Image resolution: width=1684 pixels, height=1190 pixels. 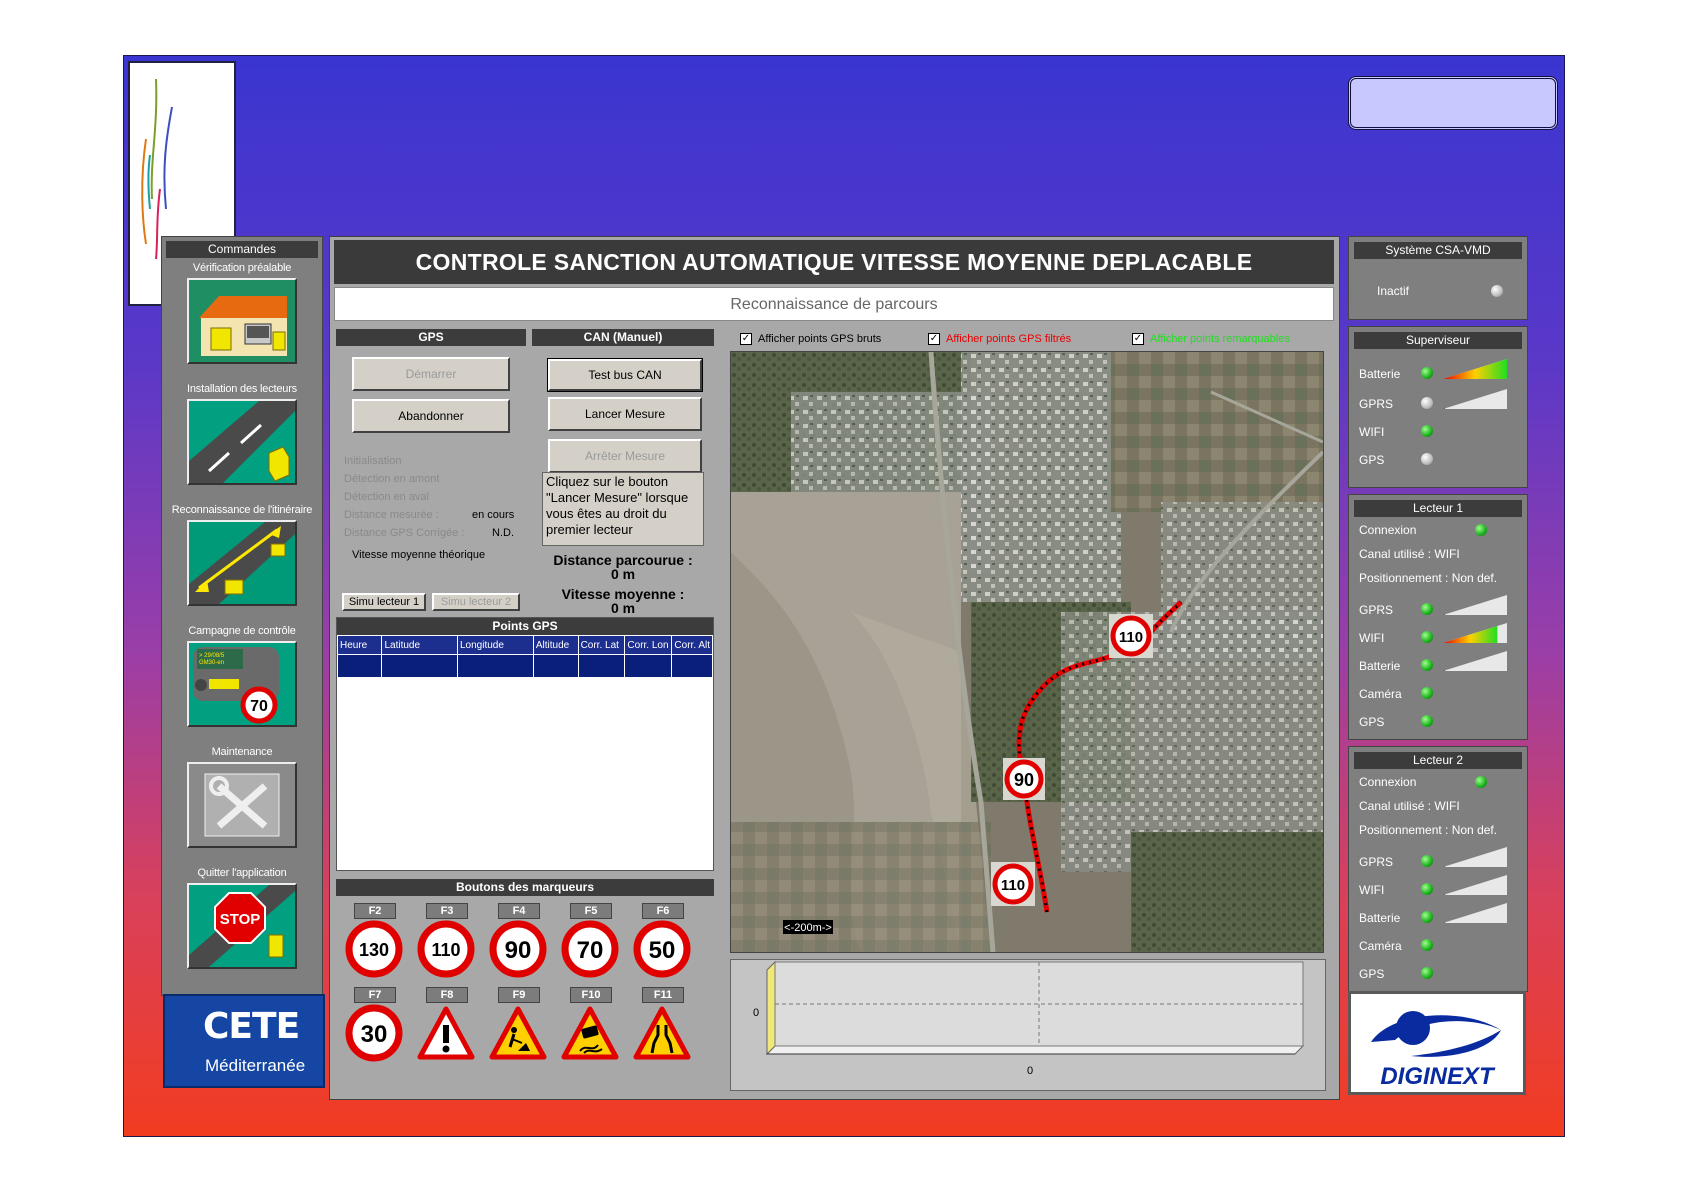 What do you see at coordinates (391, 515) in the screenshot?
I see `status-measured-label: Distance mesurée :` at bounding box center [391, 515].